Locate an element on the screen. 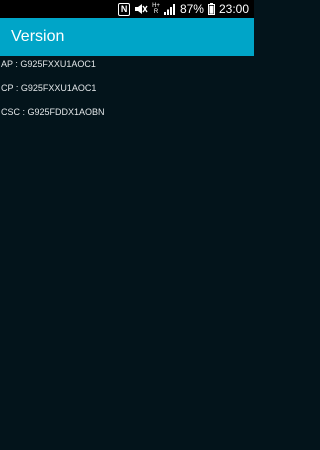  page-title: Version is located at coordinates (38, 36).